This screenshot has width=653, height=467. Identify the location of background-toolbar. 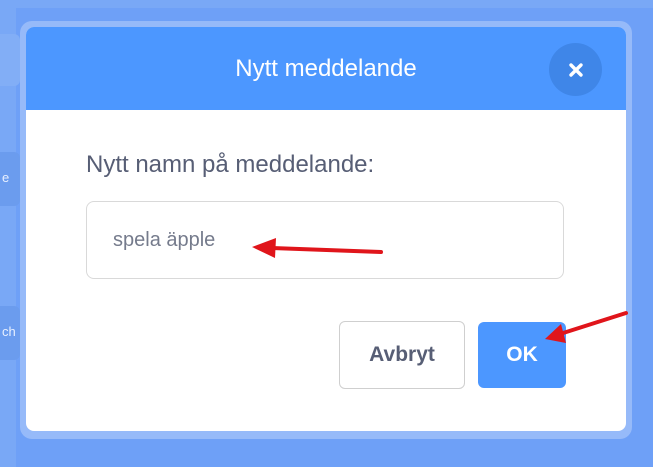
(326, 4).